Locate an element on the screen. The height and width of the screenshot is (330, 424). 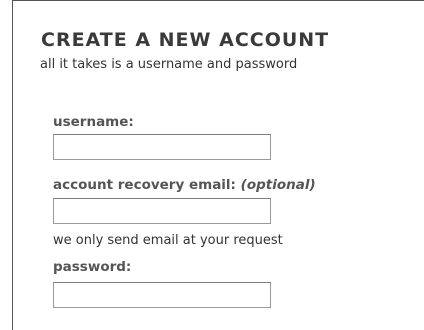
password-input is located at coordinates (162, 295).